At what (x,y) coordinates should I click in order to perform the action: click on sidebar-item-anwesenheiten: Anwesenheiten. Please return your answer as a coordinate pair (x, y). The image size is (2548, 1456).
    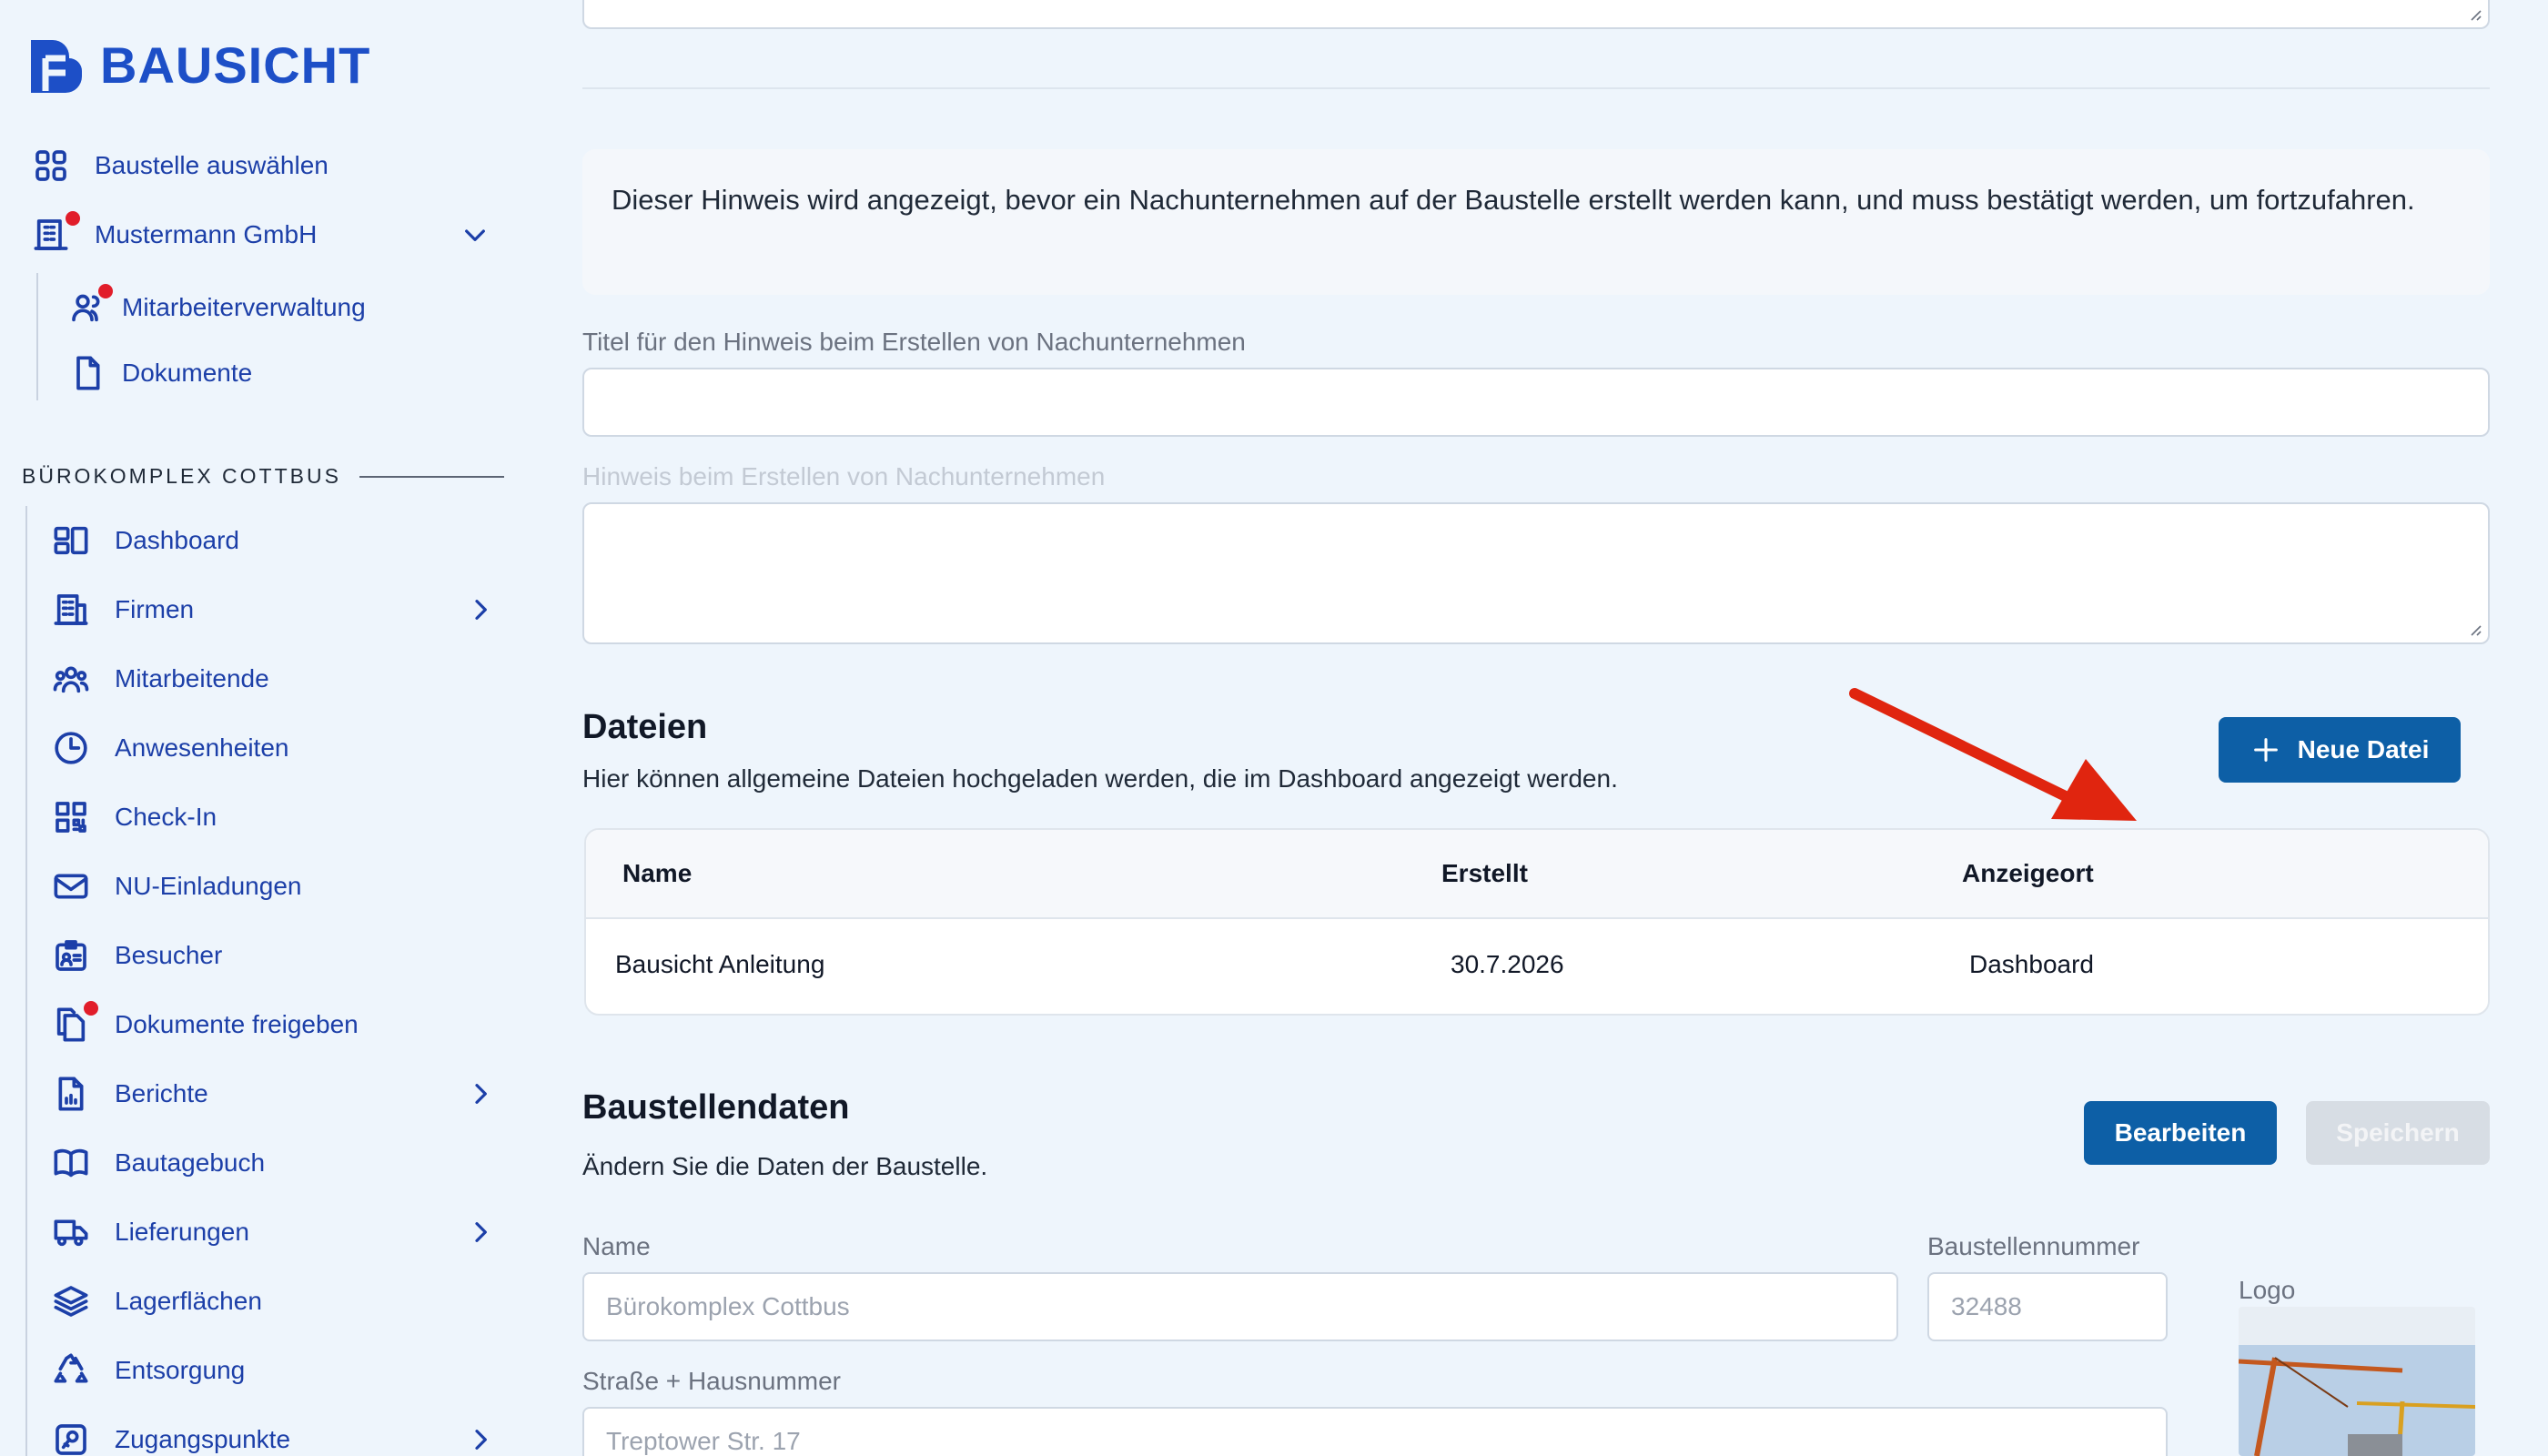
    Looking at the image, I should click on (170, 748).